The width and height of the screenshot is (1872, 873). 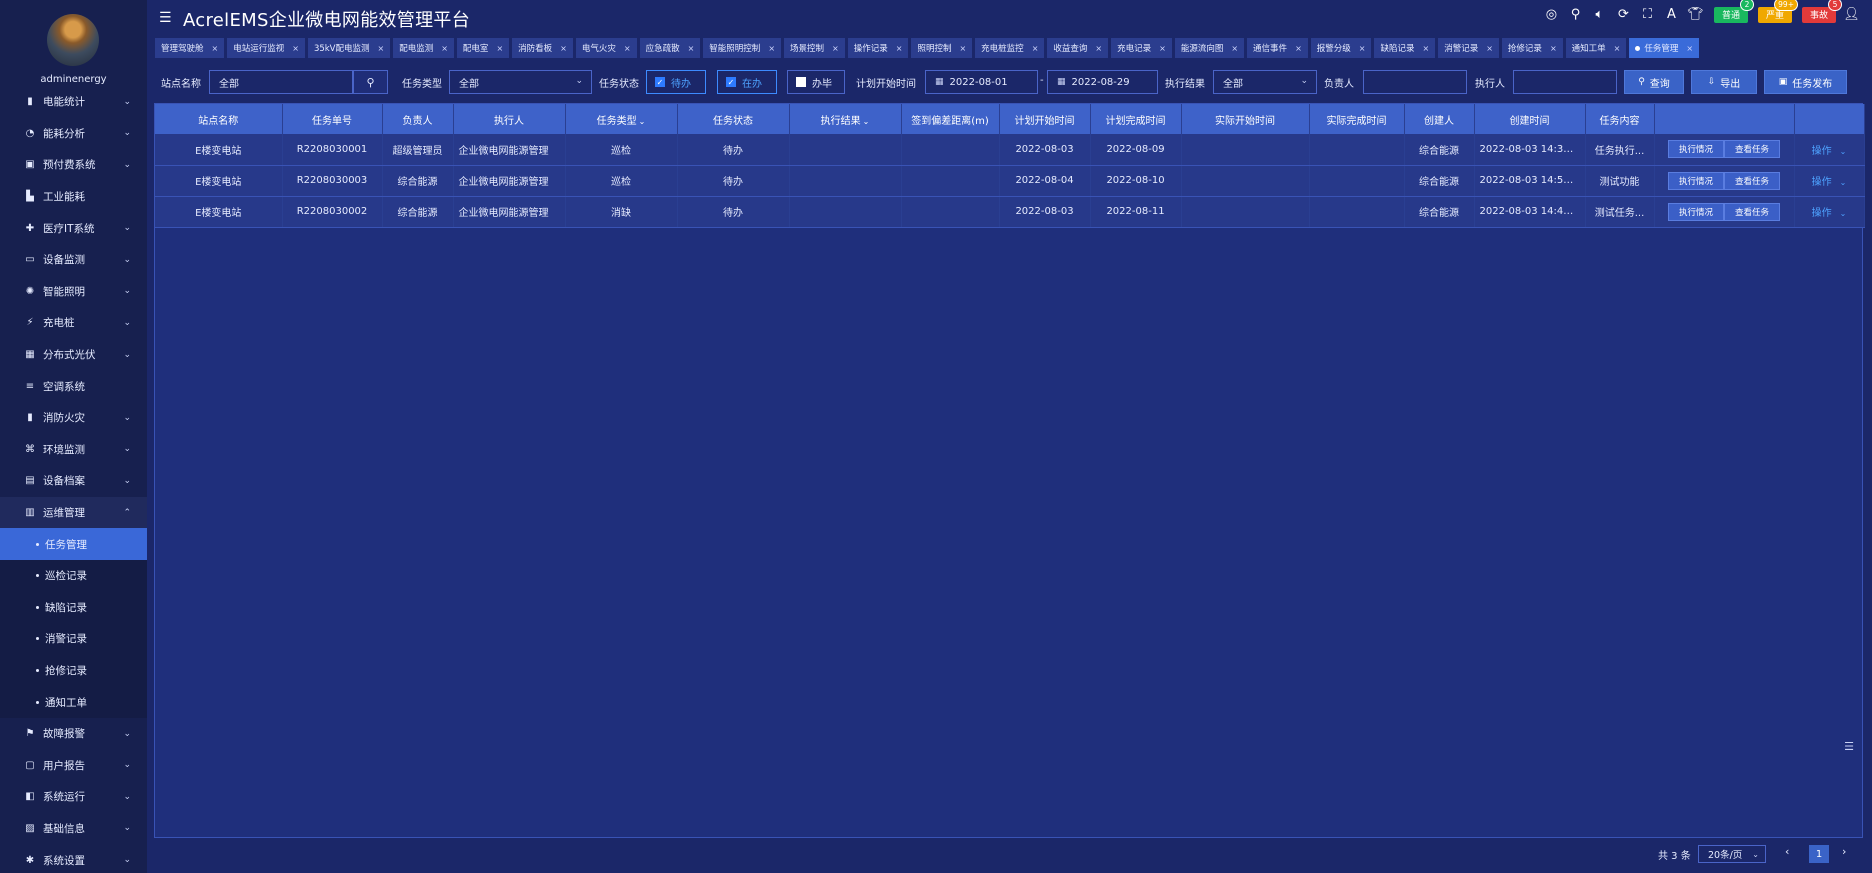 What do you see at coordinates (606, 48) in the screenshot?
I see `tab: 电气火灾 ×` at bounding box center [606, 48].